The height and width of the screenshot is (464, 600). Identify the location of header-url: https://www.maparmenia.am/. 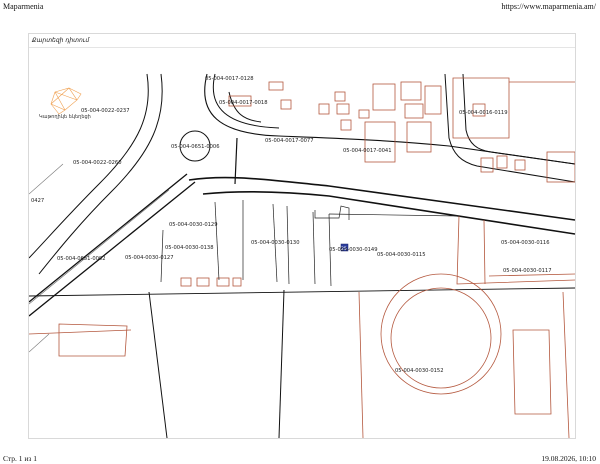
(548, 6).